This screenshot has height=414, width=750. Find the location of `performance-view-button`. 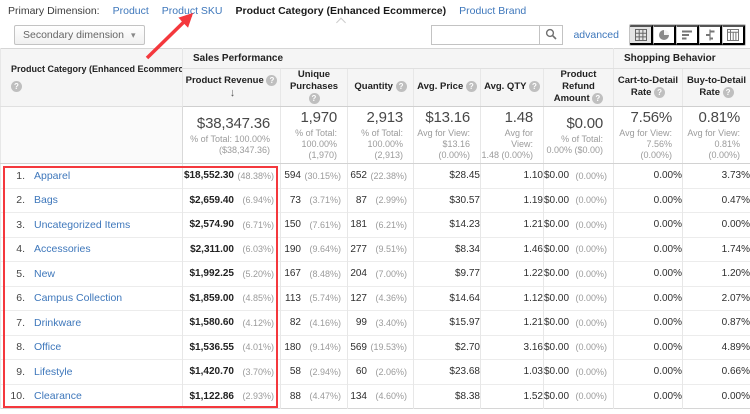

performance-view-button is located at coordinates (687, 35).